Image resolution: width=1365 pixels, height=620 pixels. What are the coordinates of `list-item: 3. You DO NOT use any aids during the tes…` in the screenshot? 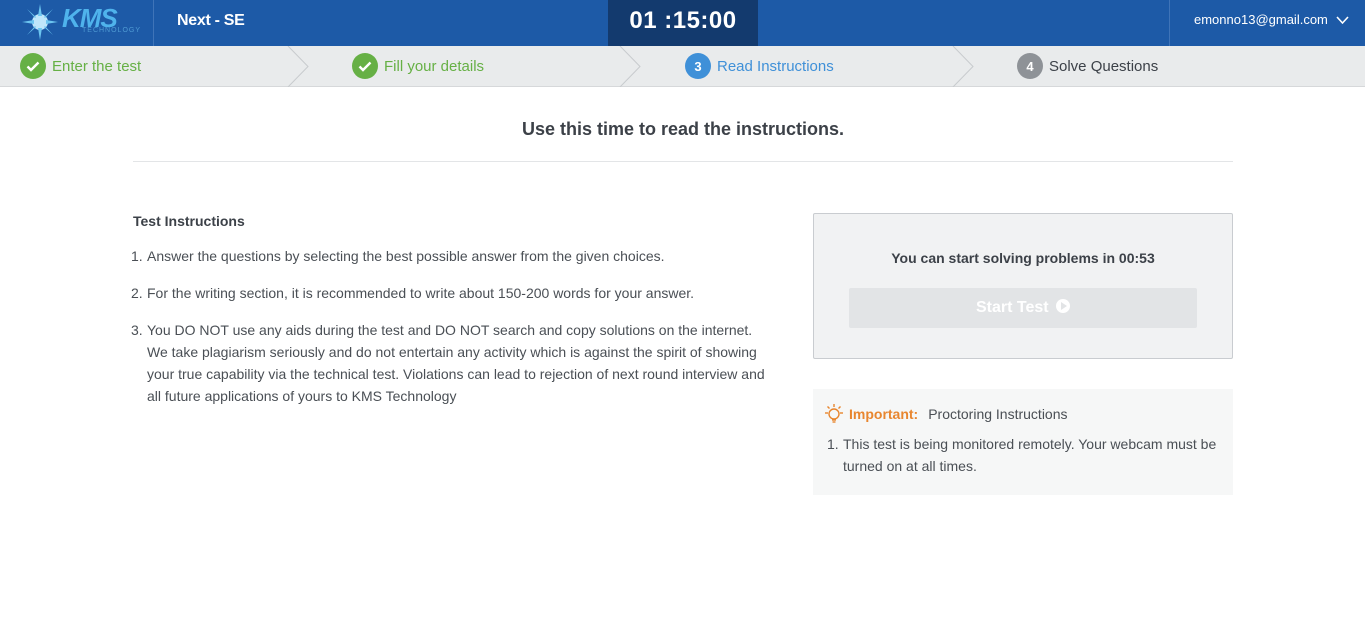 It's located at (448, 363).